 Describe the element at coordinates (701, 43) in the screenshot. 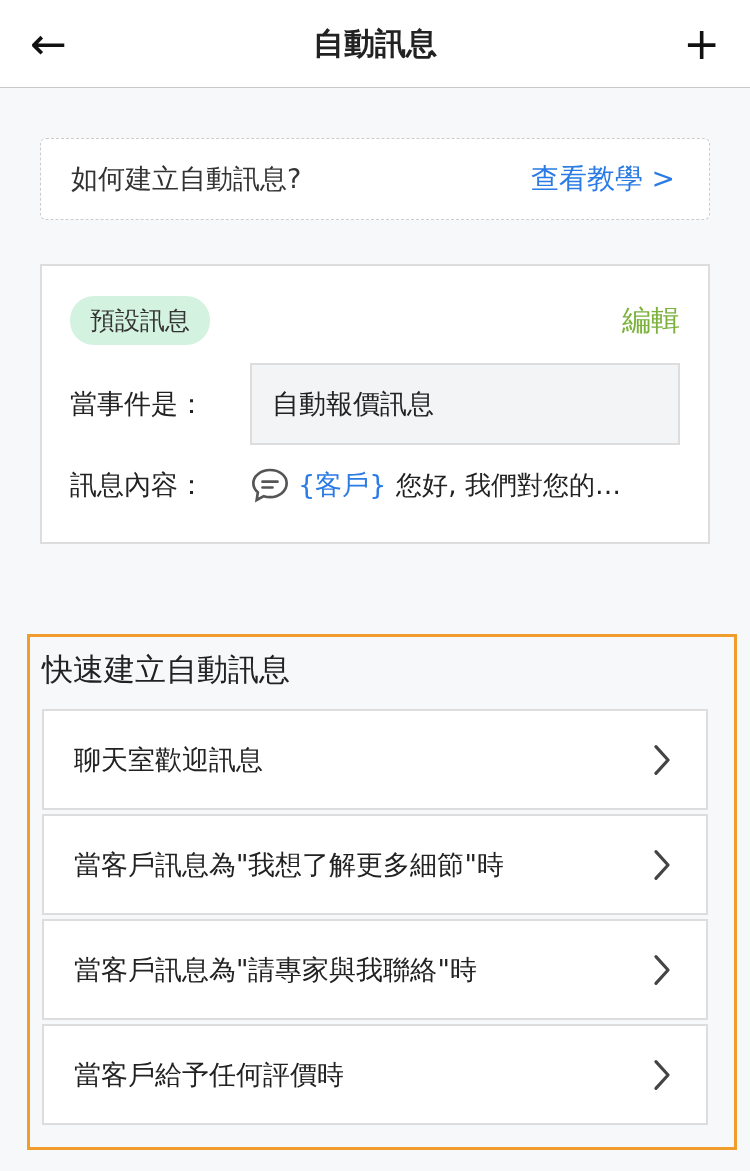

I see `add-button: +` at that location.